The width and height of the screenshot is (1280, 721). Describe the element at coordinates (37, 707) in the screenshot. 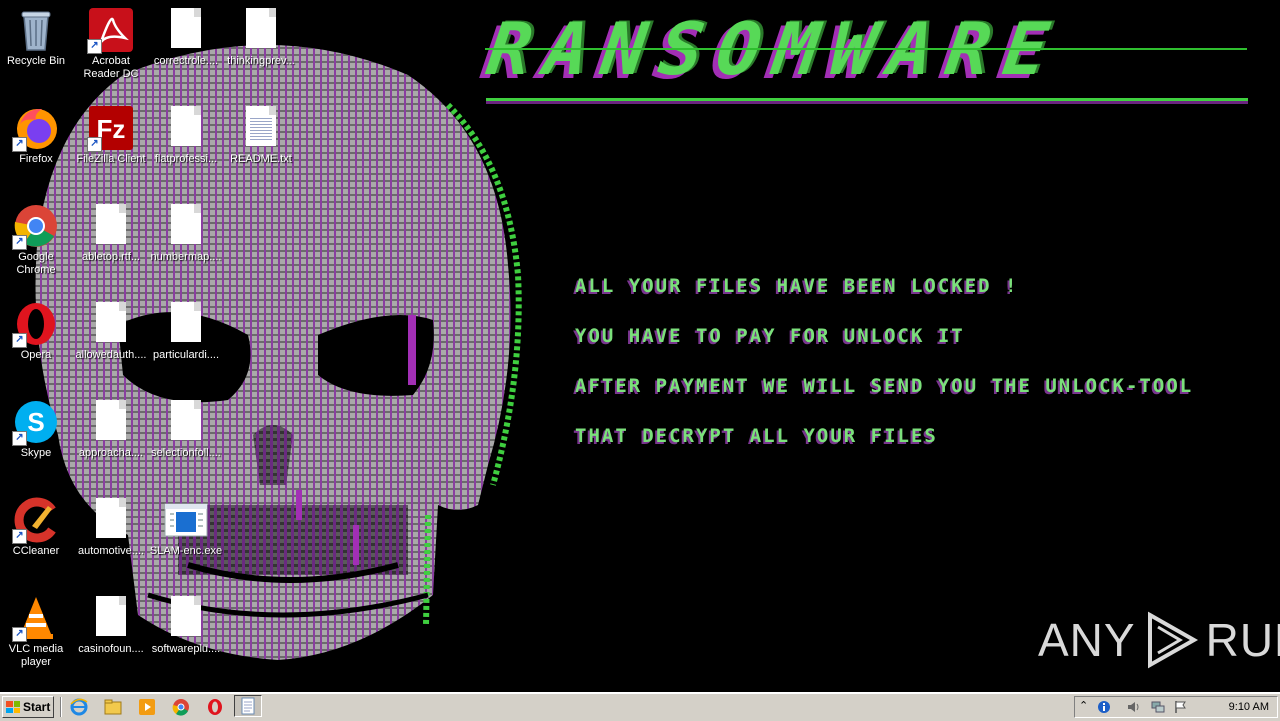

I see `start-label: Start` at that location.